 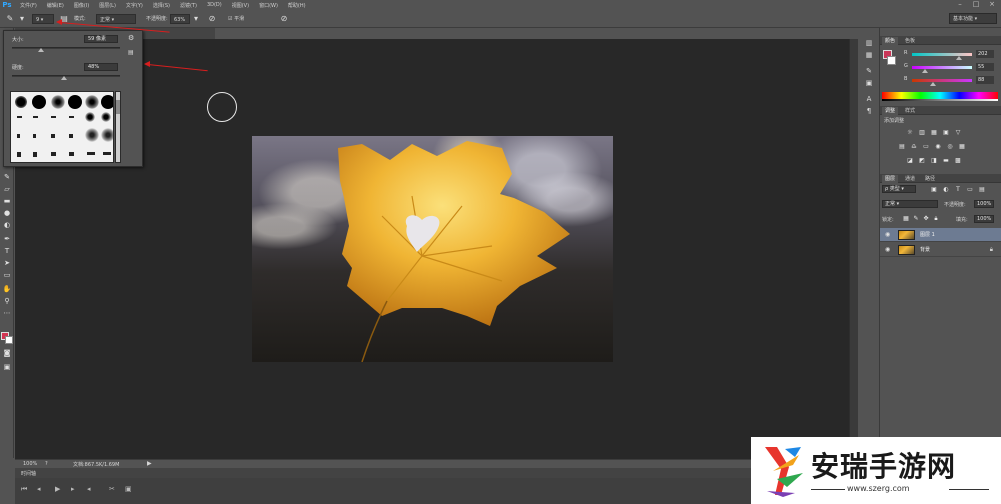 I want to click on play-icon: ▶, so click(x=57, y=489).